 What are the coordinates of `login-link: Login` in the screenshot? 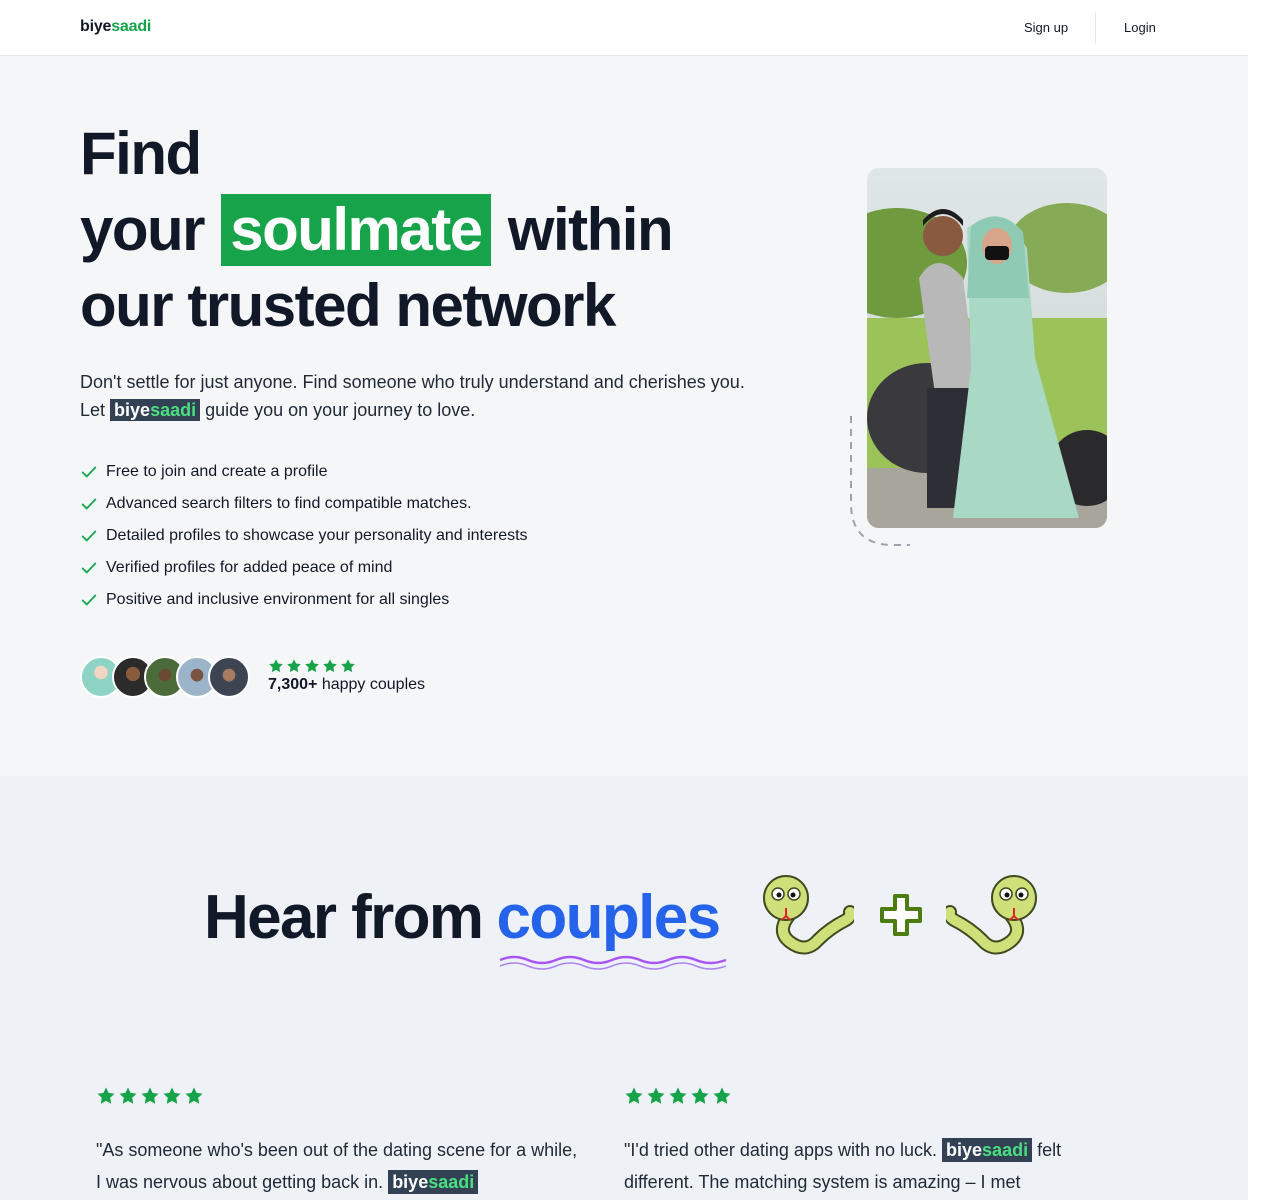 It's located at (1140, 27).